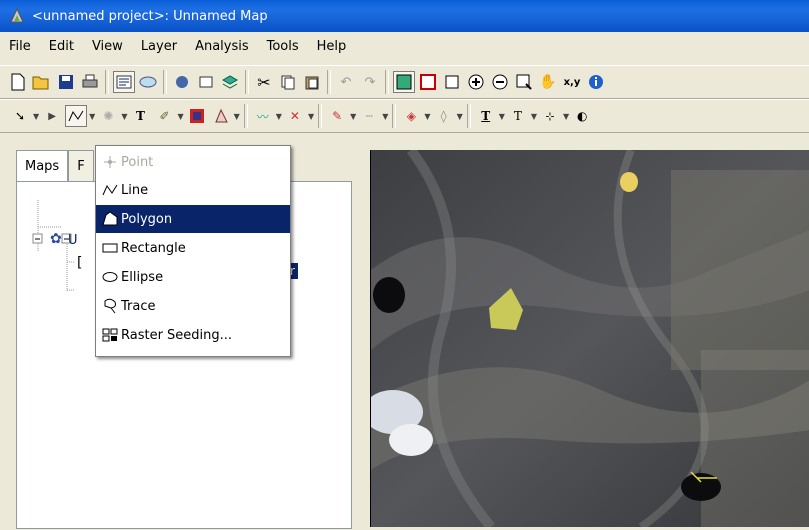 This screenshot has width=809, height=530. I want to click on panel-tabs: Maps F, so click(55, 165).